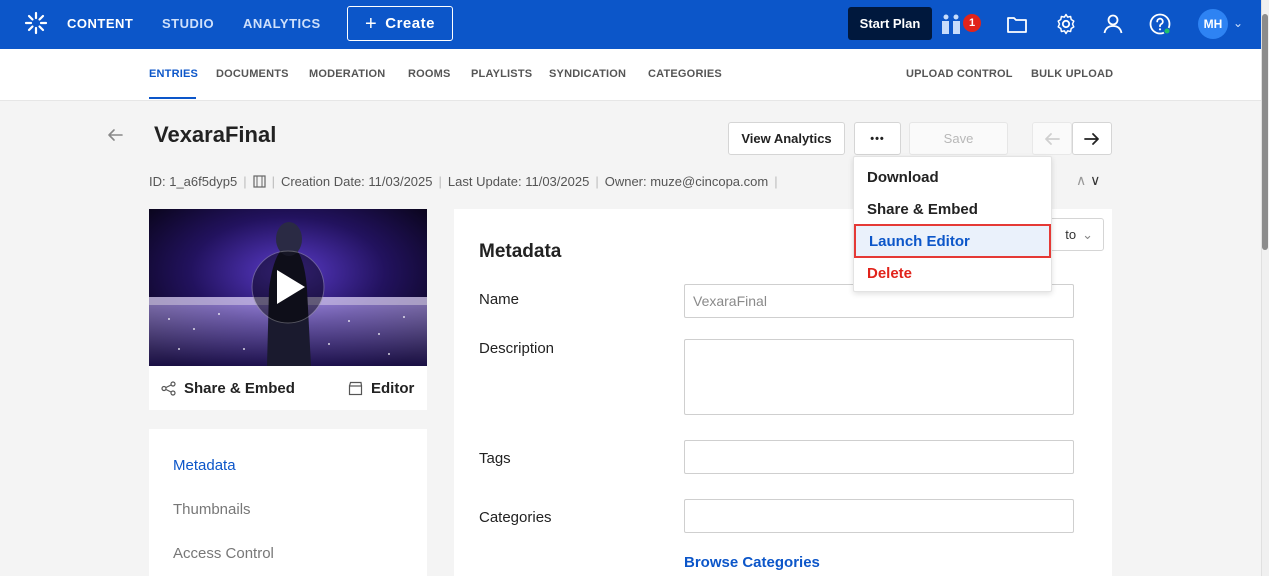  What do you see at coordinates (212, 509) in the screenshot?
I see `section-thumbnails: Thumbnails` at bounding box center [212, 509].